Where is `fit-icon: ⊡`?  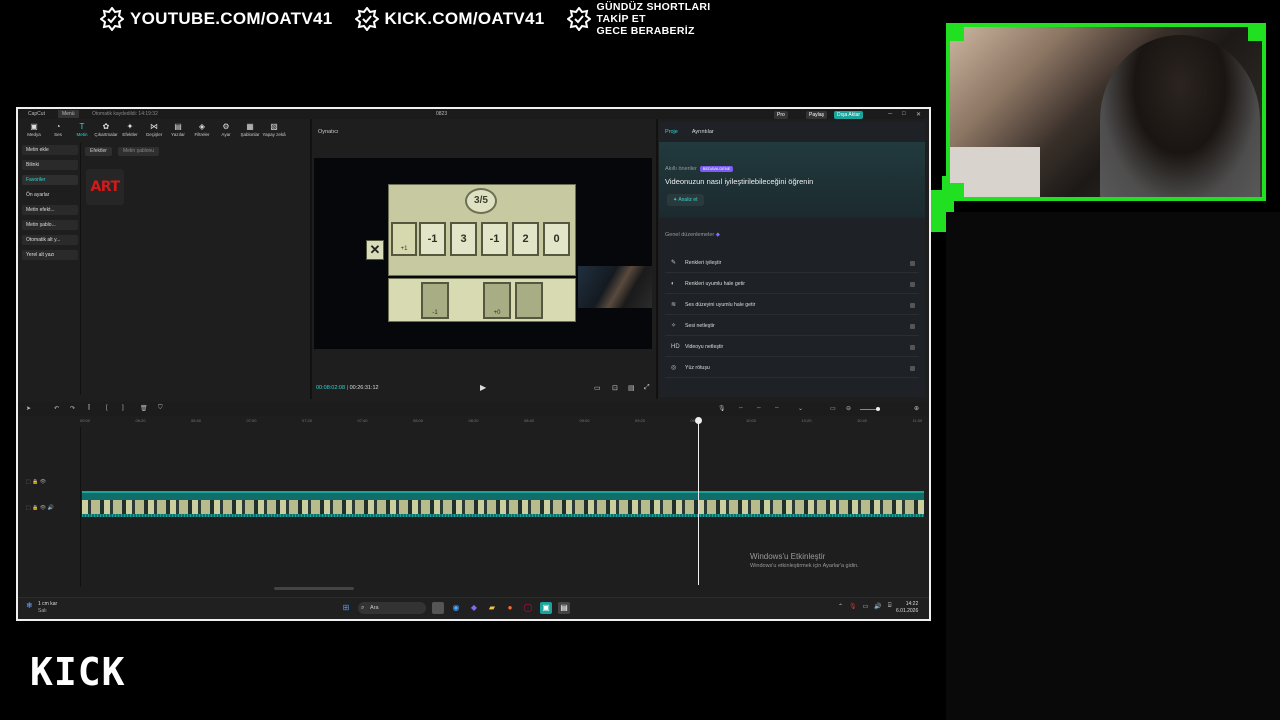
fit-icon: ⊡ is located at coordinates (615, 388).